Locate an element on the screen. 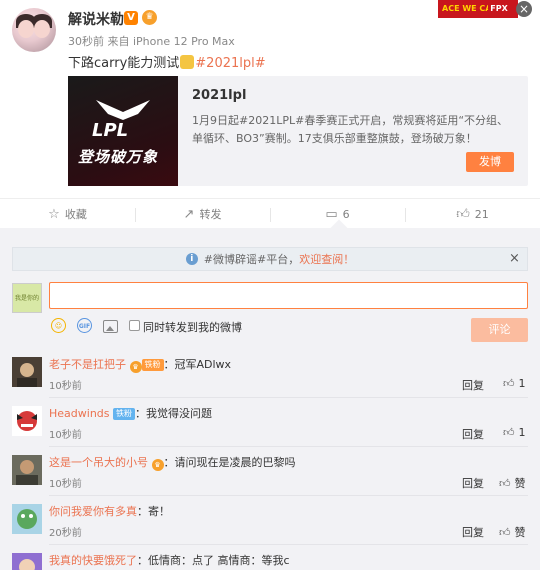 This screenshot has width=540, height=570. submit-comment-button: 评论 is located at coordinates (499, 330).